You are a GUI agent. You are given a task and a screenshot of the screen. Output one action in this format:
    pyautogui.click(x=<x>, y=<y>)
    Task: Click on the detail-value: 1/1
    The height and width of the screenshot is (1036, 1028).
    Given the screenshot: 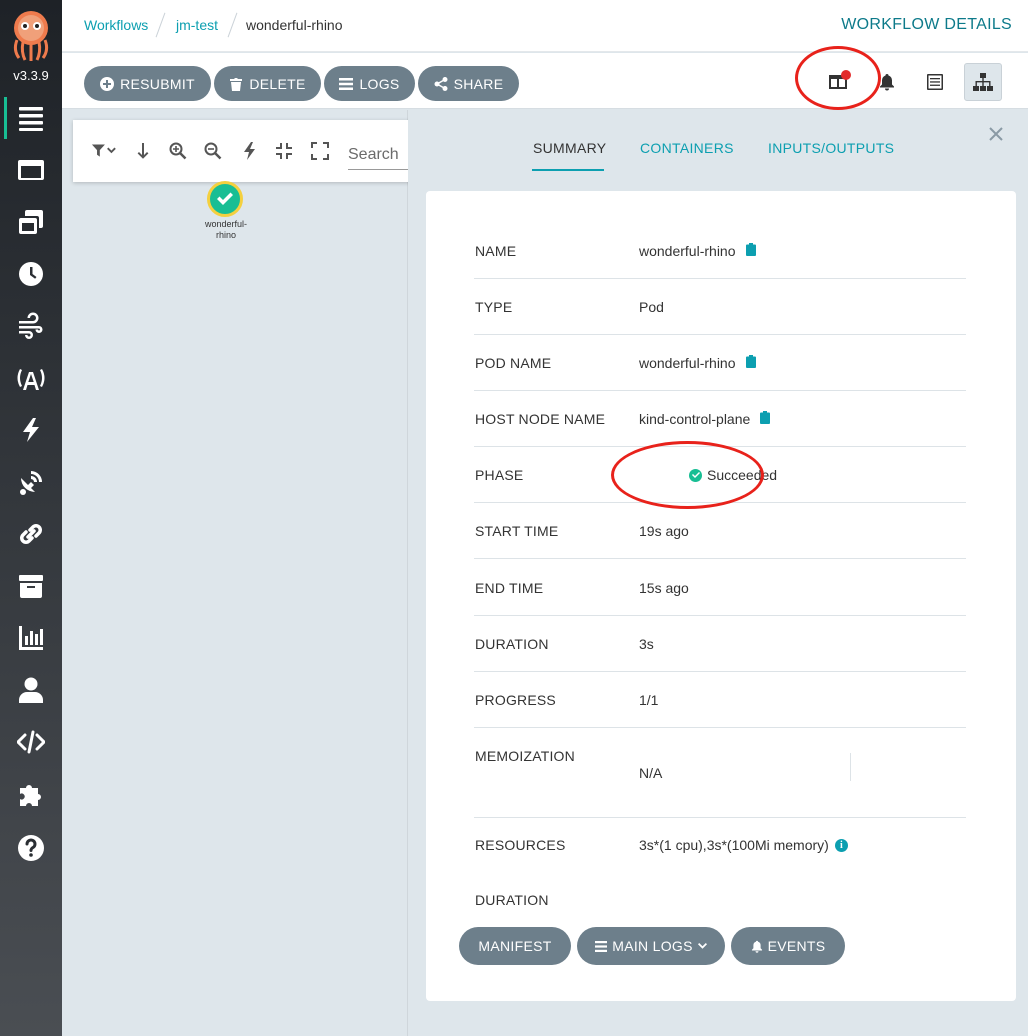 What is the action you would take?
    pyautogui.click(x=649, y=700)
    